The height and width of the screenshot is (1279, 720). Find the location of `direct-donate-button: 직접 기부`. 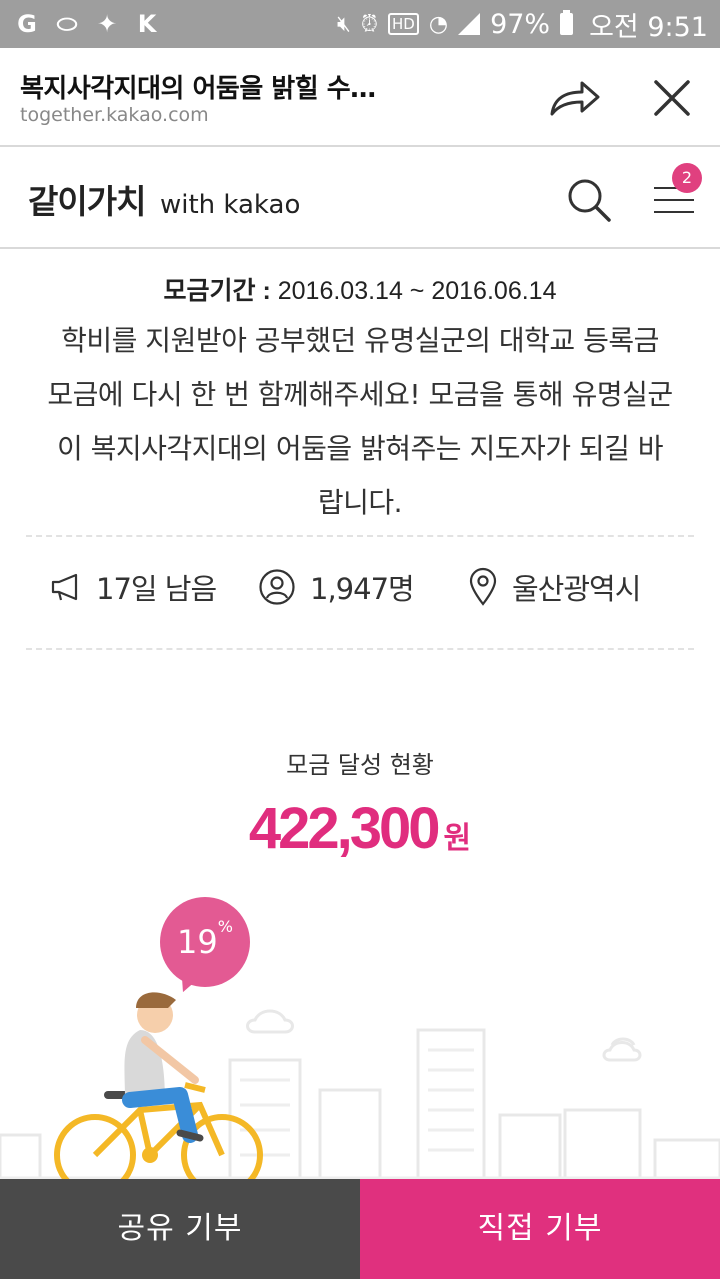

direct-donate-button: 직접 기부 is located at coordinates (540, 1229).